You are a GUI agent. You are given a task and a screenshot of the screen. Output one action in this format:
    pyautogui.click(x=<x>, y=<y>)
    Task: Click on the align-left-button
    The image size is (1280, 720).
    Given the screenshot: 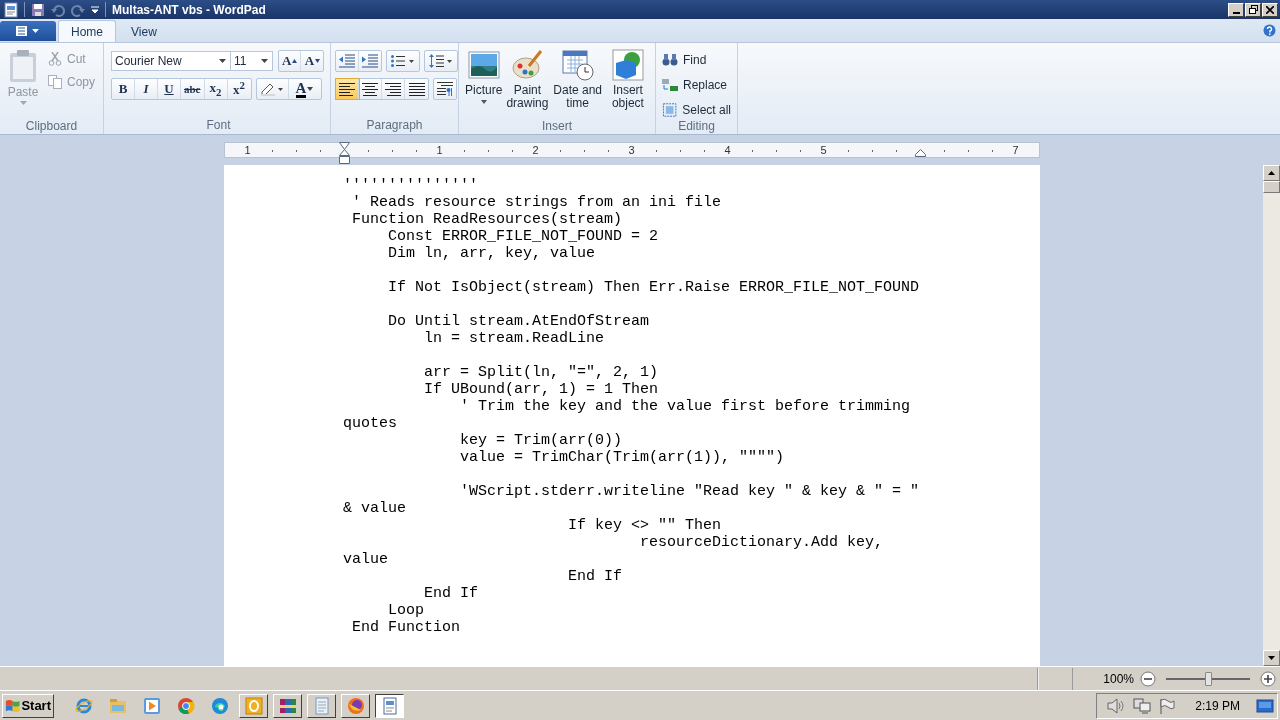 What is the action you would take?
    pyautogui.click(x=347, y=89)
    